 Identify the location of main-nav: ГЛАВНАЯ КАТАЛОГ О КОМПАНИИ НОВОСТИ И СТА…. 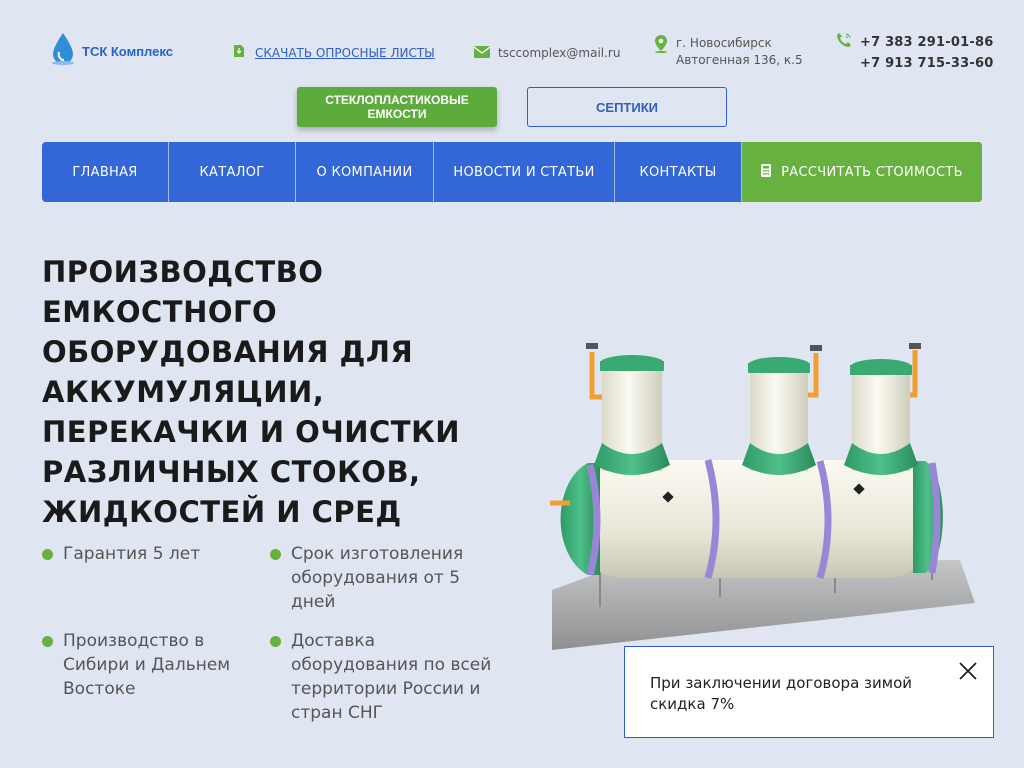
(512, 172).